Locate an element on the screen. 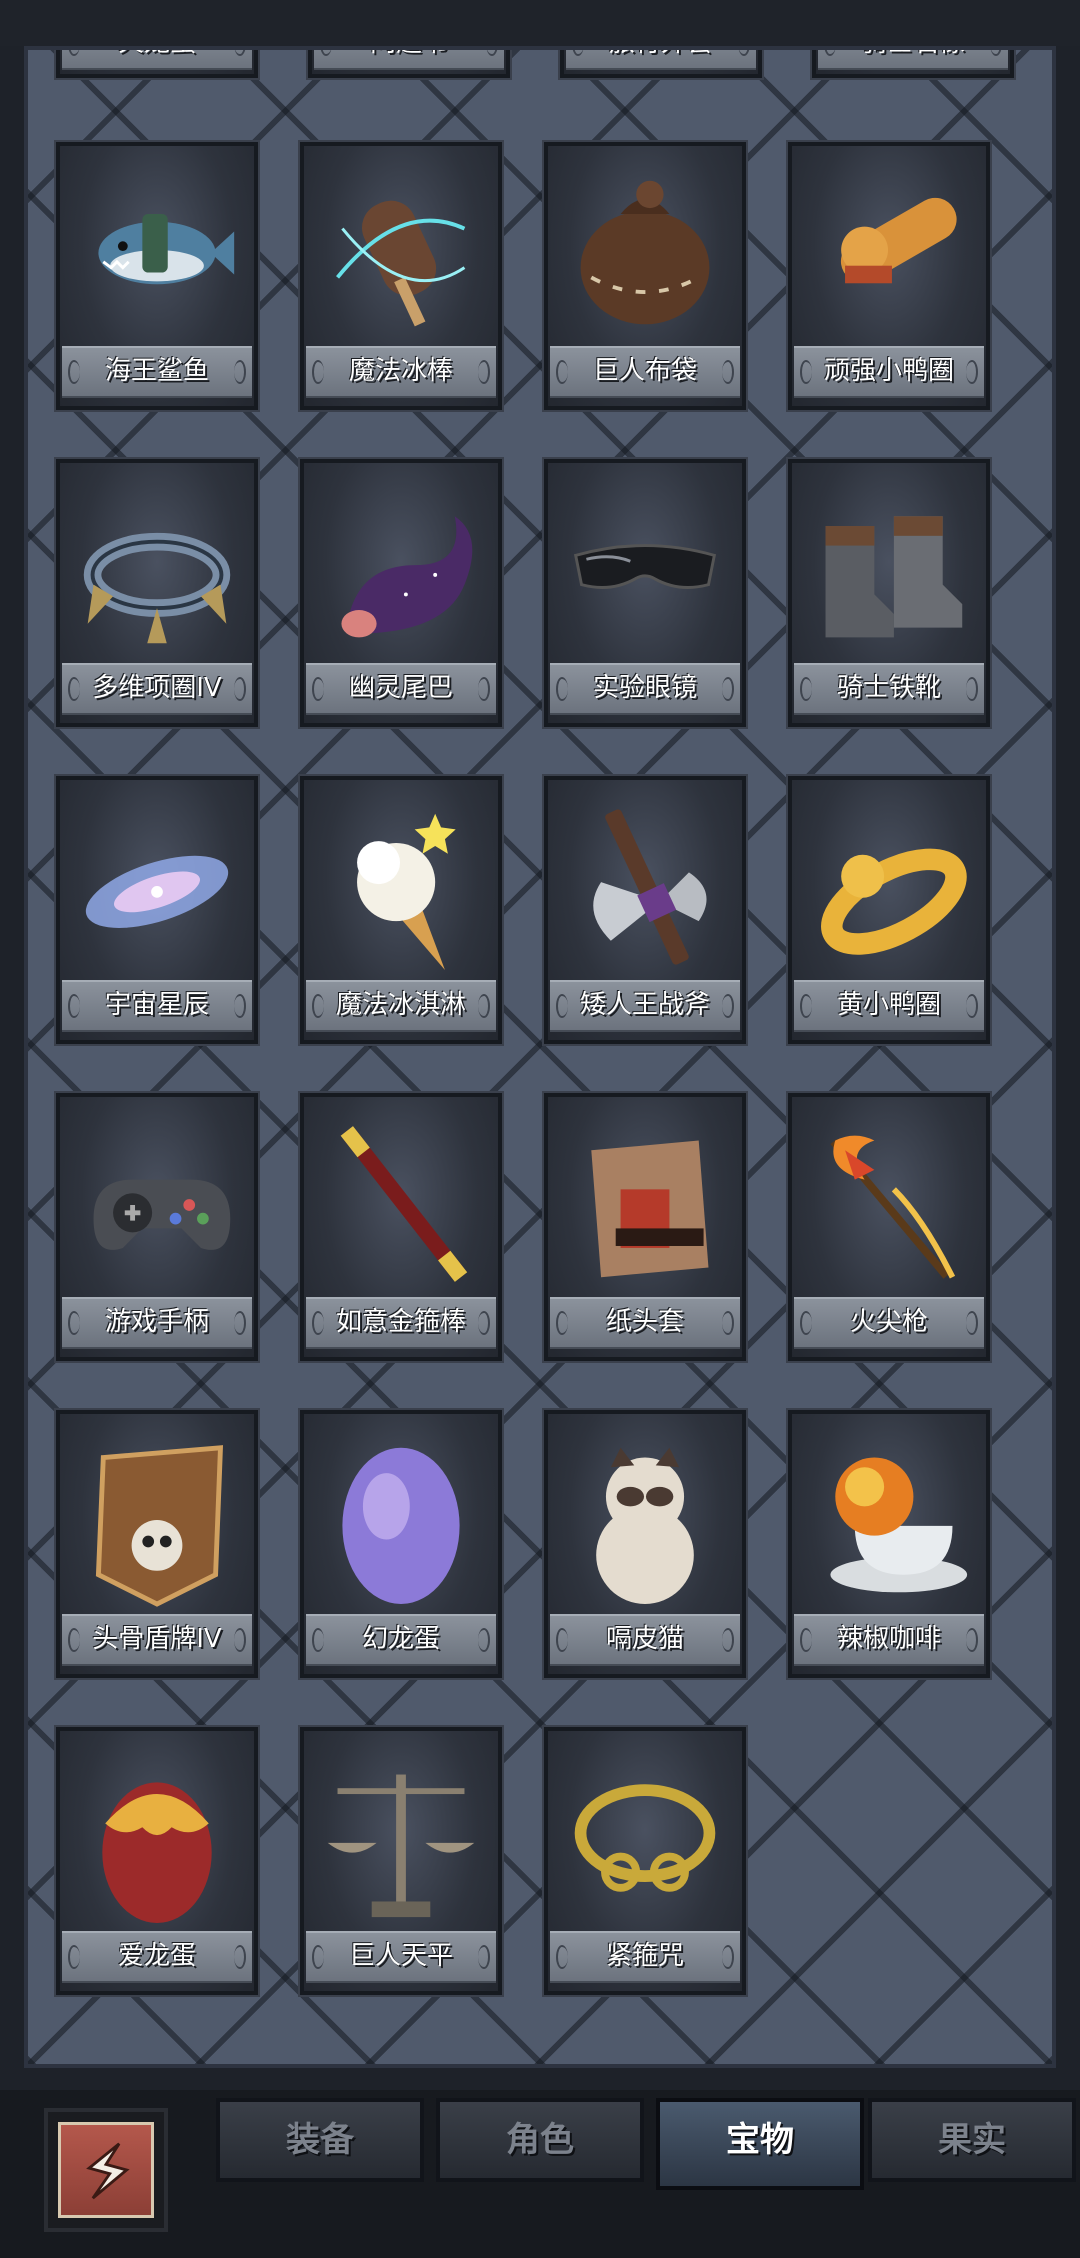 The height and width of the screenshot is (2258, 1080). item-name-label: 巨人天平 is located at coordinates (401, 1957).